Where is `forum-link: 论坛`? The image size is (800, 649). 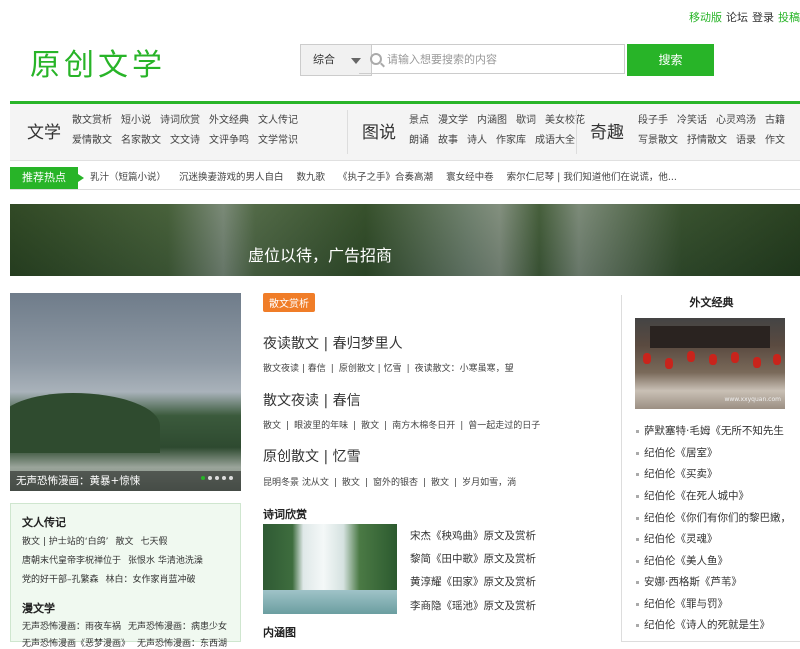
forum-link: 论坛 is located at coordinates (737, 17).